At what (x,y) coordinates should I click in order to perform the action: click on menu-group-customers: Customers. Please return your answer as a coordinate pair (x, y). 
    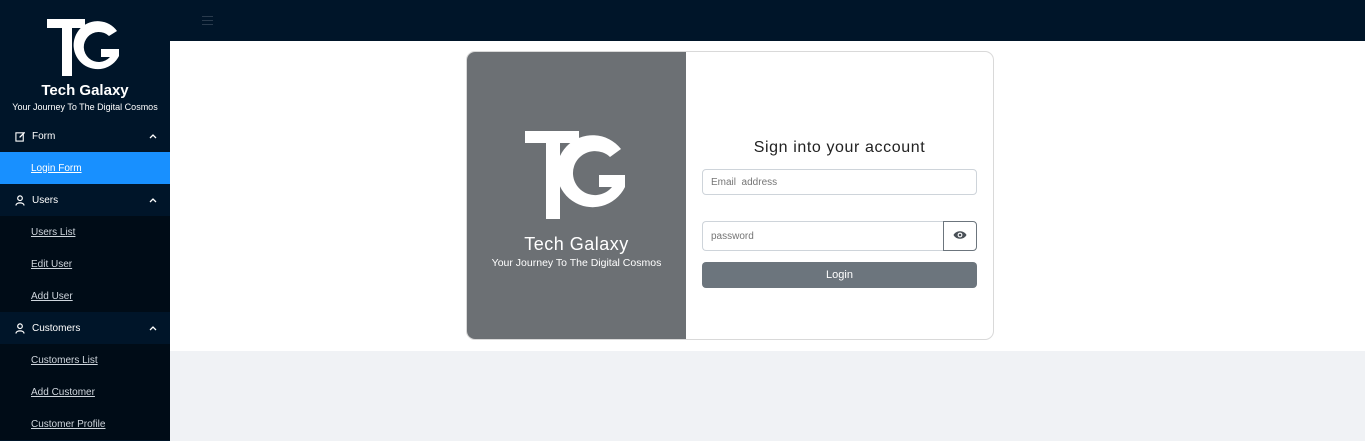
    Looking at the image, I should click on (85, 328).